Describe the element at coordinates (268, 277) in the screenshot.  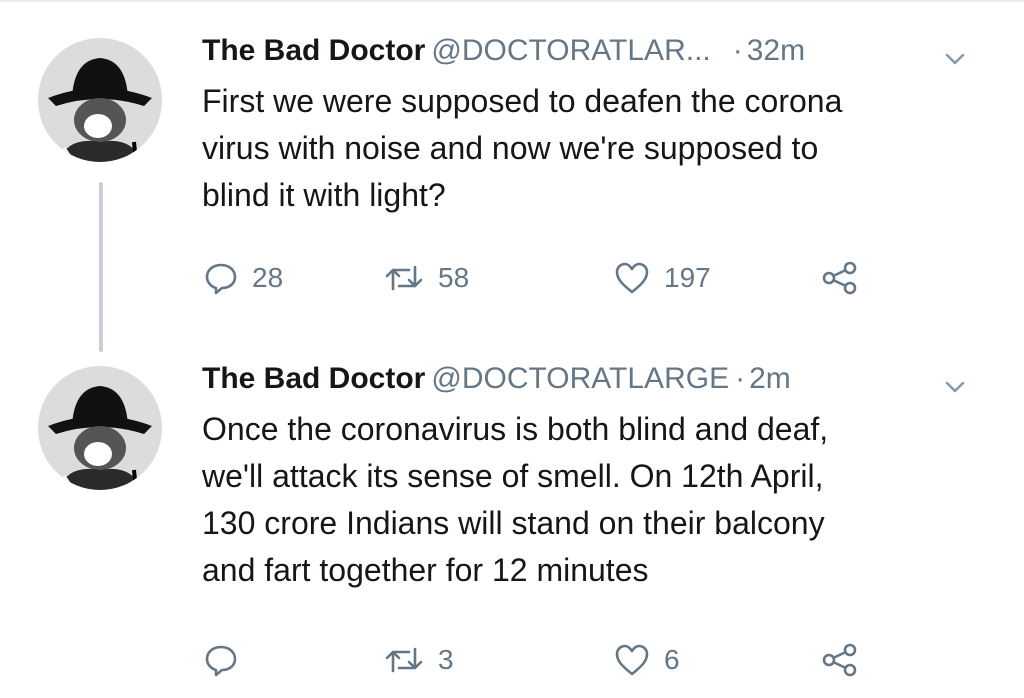
I see `reply-count: 28` at that location.